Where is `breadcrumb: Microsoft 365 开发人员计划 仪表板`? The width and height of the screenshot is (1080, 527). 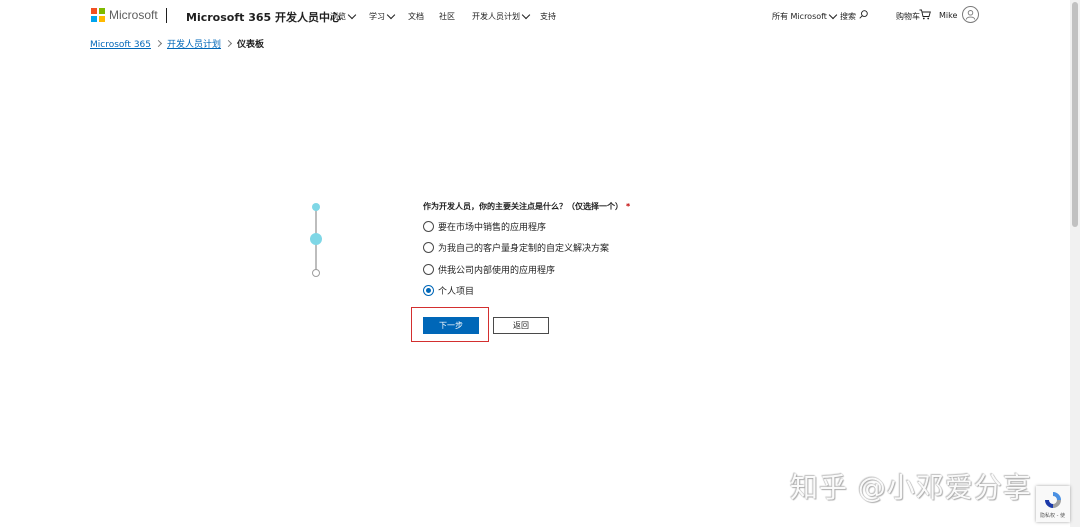
breadcrumb: Microsoft 365 开发人员计划 仪表板 is located at coordinates (177, 43).